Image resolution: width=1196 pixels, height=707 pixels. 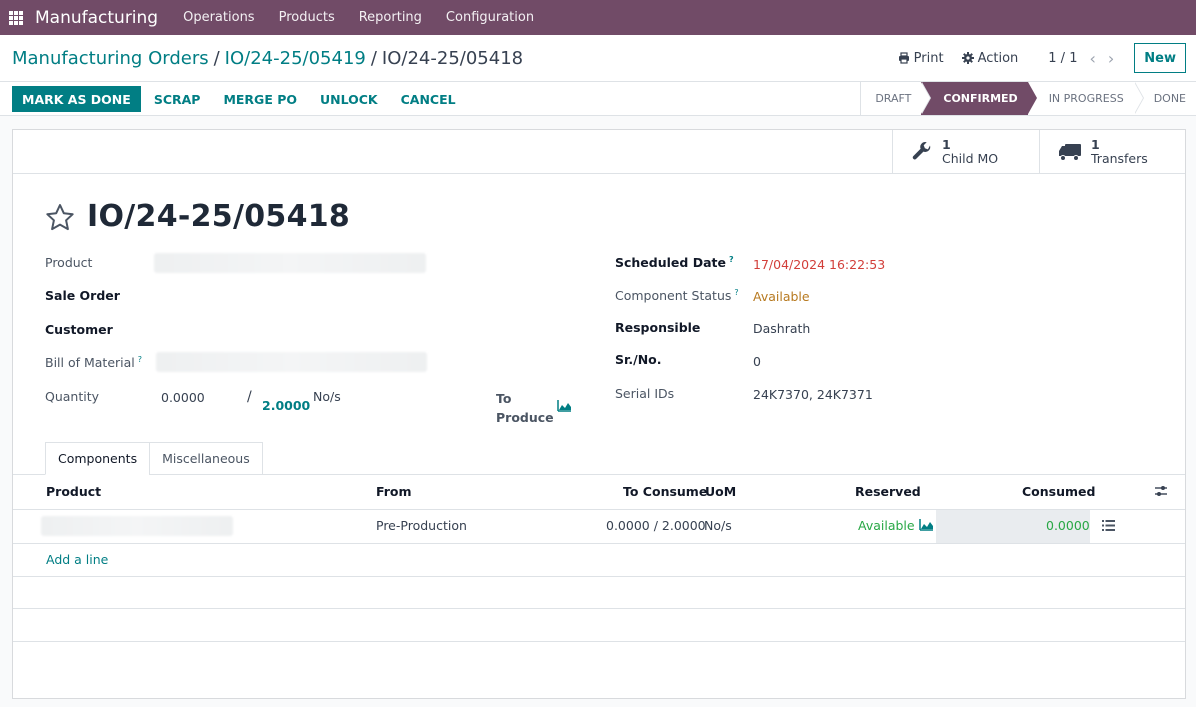 What do you see at coordinates (1058, 491) in the screenshot?
I see `col-consumed: Consumed` at bounding box center [1058, 491].